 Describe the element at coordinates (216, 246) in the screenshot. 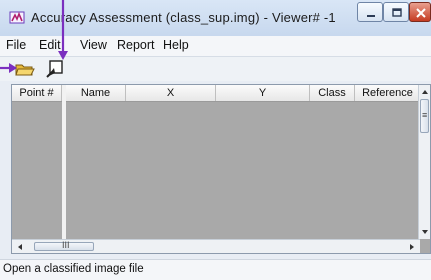

I see `horizontal-scrollbar: III` at that location.